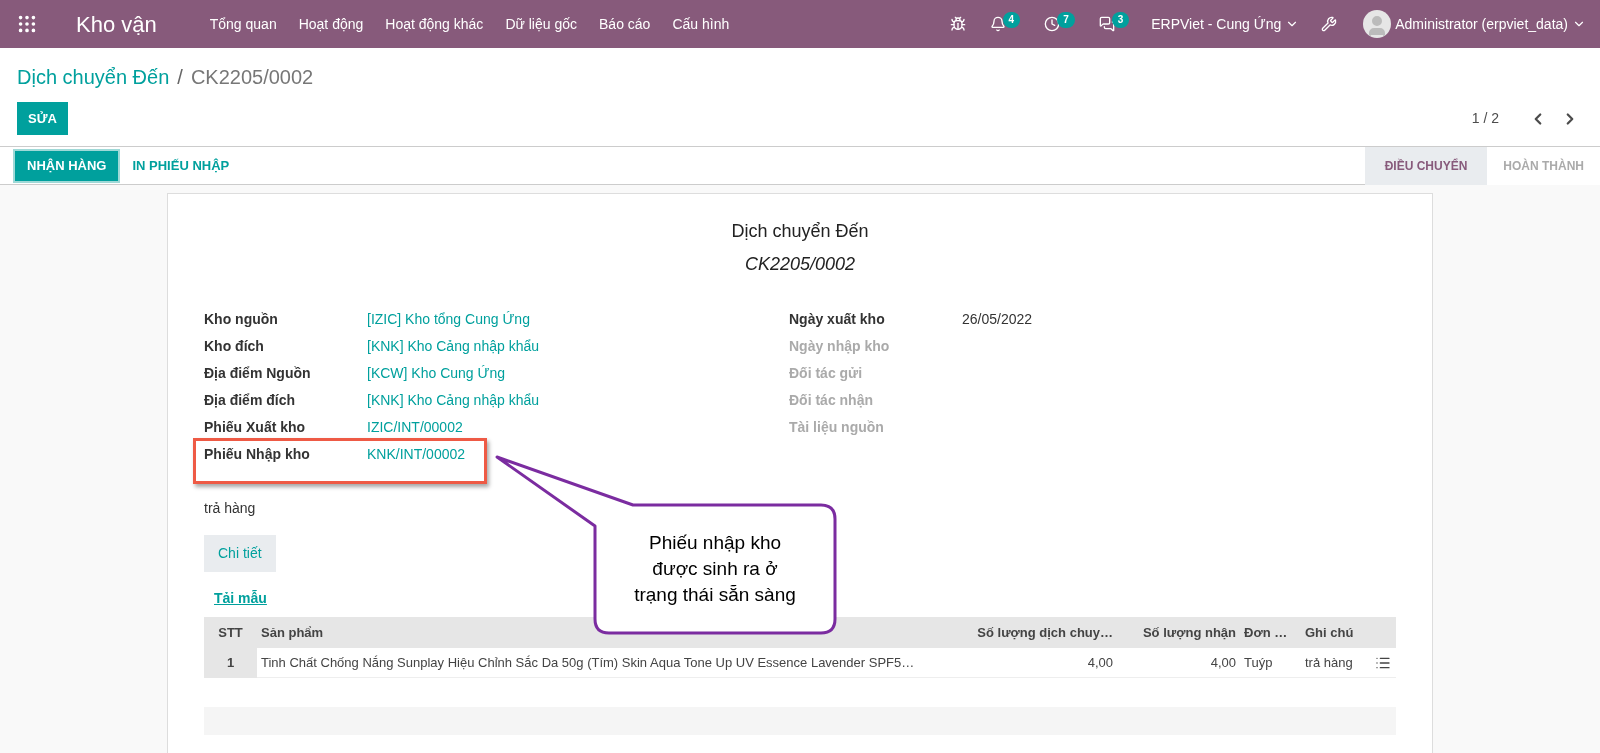 This screenshot has height=753, width=1600. What do you see at coordinates (997, 24) in the screenshot?
I see `bell-icon` at bounding box center [997, 24].